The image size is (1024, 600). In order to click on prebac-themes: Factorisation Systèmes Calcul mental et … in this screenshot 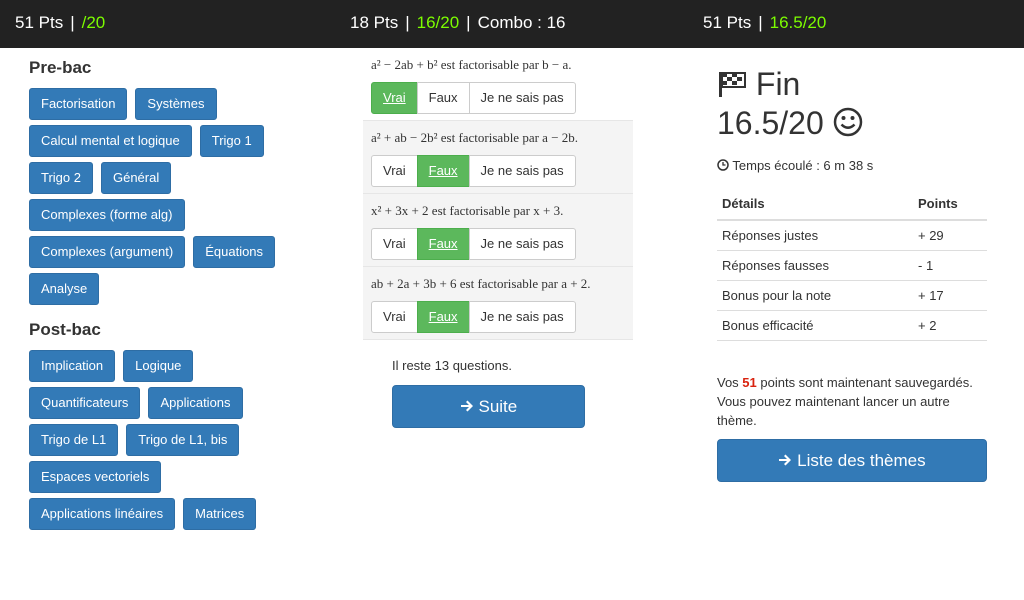, I will do `click(164, 199)`.